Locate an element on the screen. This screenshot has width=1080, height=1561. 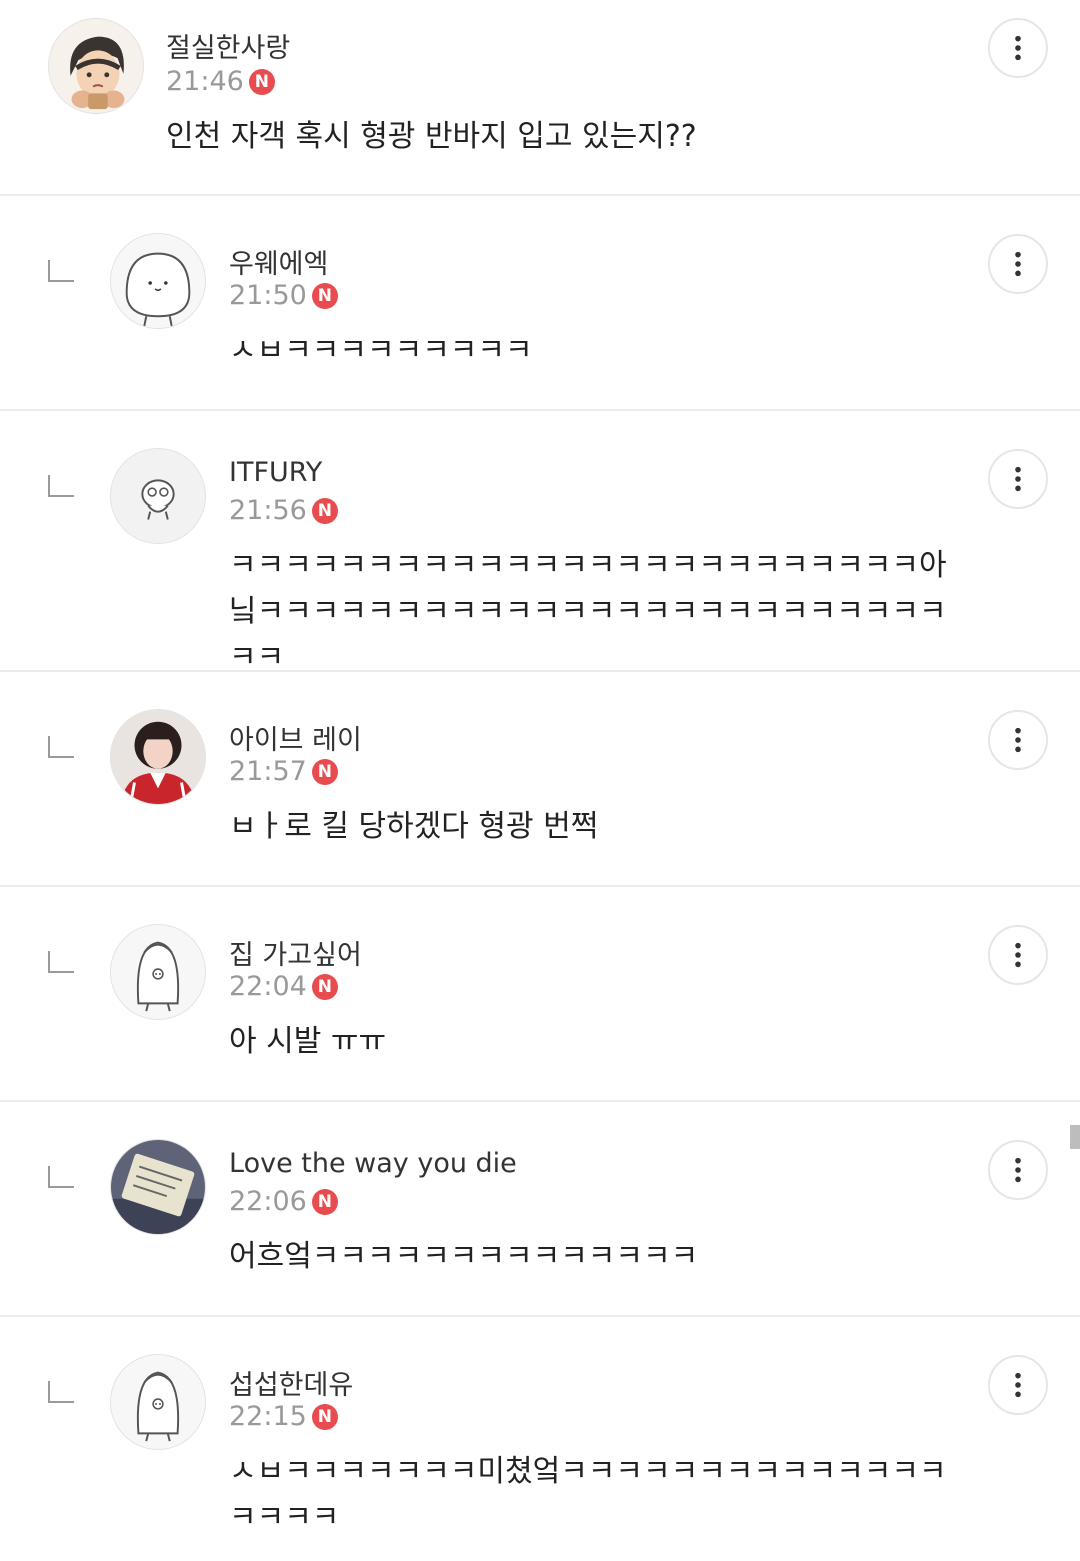
small-character-avatar-icon is located at coordinates (158, 496).